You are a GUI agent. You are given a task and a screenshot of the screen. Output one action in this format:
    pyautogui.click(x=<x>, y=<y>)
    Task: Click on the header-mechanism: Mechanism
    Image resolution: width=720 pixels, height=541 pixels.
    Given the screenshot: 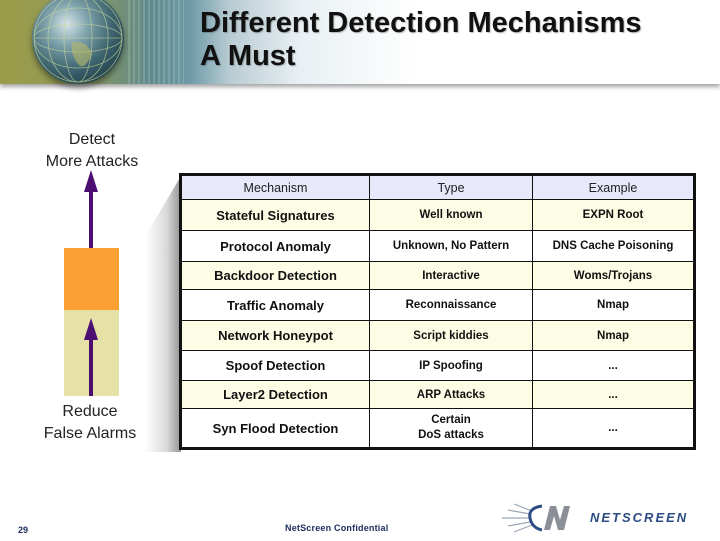 What is the action you would take?
    pyautogui.click(x=275, y=187)
    